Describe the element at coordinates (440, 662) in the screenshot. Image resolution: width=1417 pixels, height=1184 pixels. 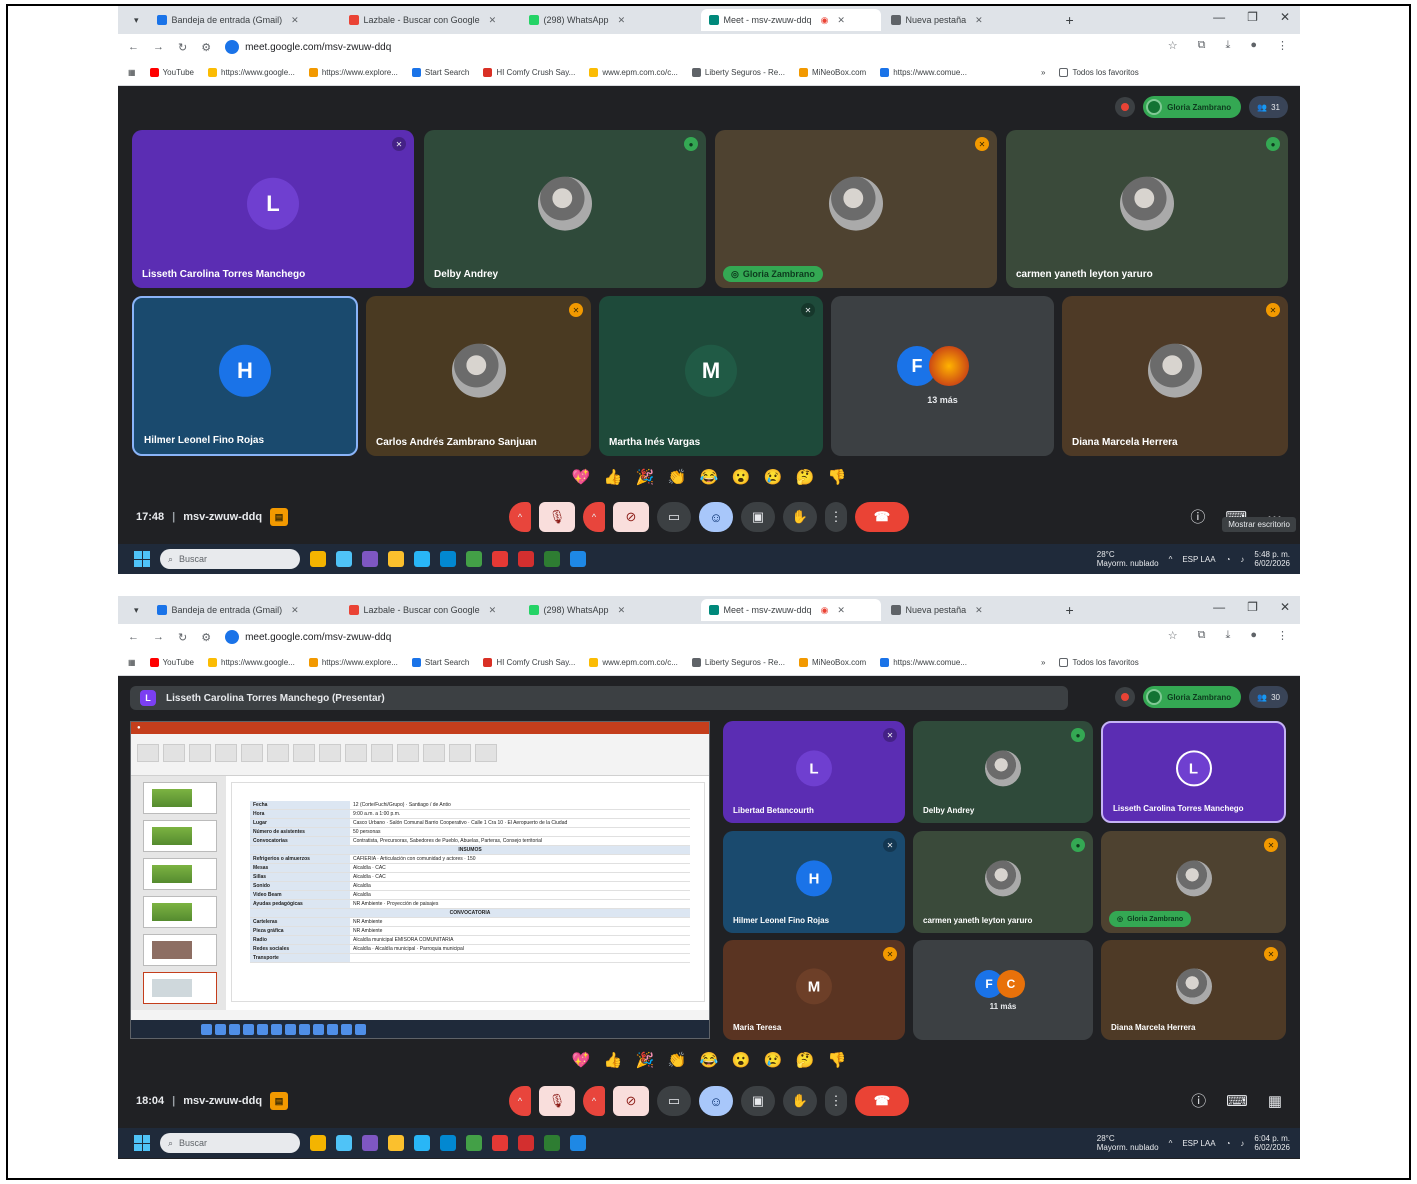
I see `bookmark: Start Search` at that location.